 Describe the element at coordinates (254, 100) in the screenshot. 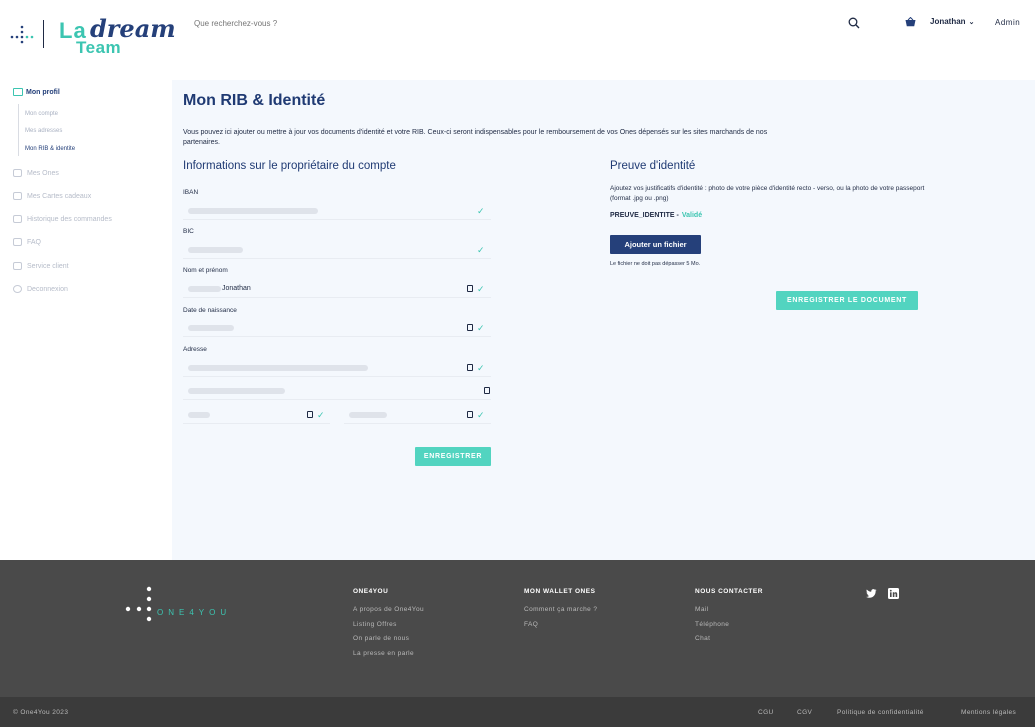

I see `page-title: Mon RIB & Identité` at that location.